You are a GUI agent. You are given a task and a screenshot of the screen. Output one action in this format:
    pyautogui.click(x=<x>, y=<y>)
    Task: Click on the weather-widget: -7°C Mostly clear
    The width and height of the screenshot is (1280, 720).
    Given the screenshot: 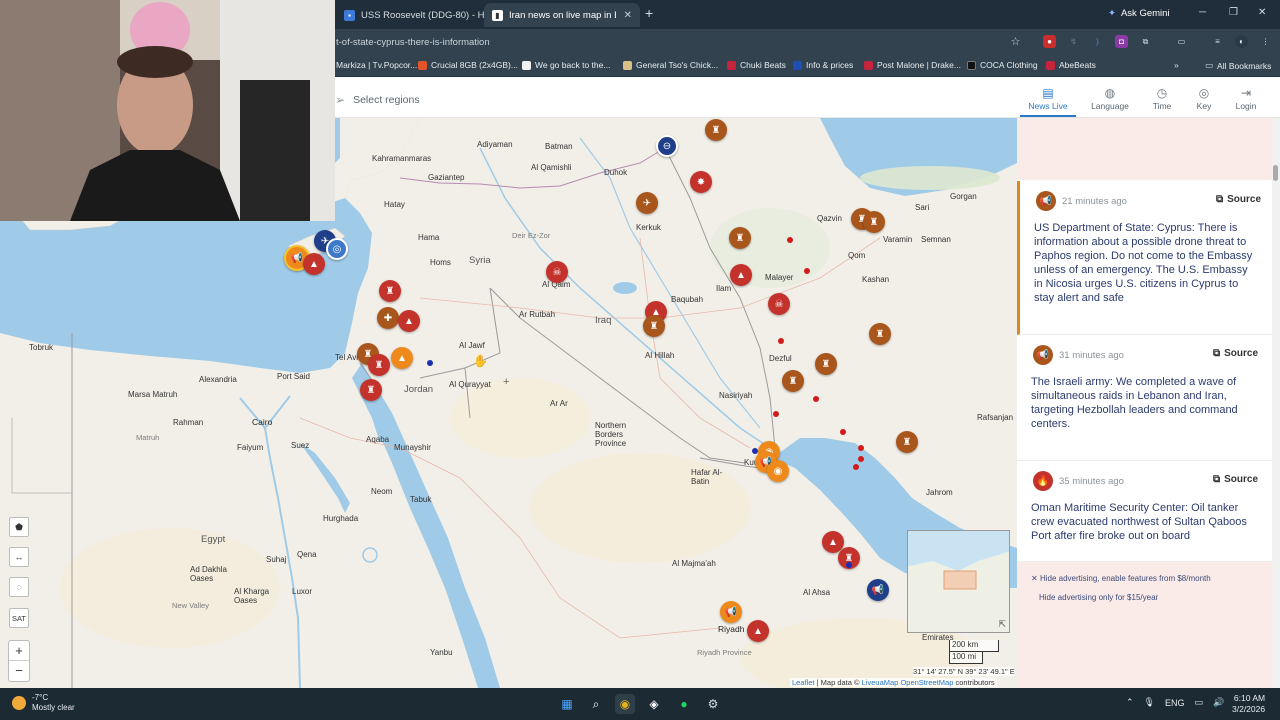 What is the action you would take?
    pyautogui.click(x=43, y=703)
    